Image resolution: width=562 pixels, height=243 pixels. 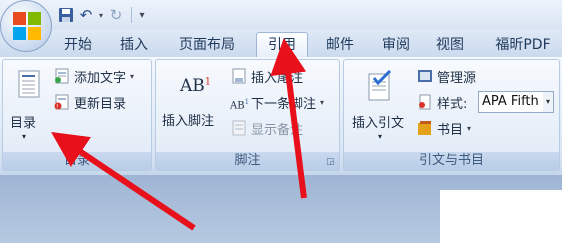 What do you see at coordinates (501, 216) in the screenshot?
I see `document-page` at bounding box center [501, 216].